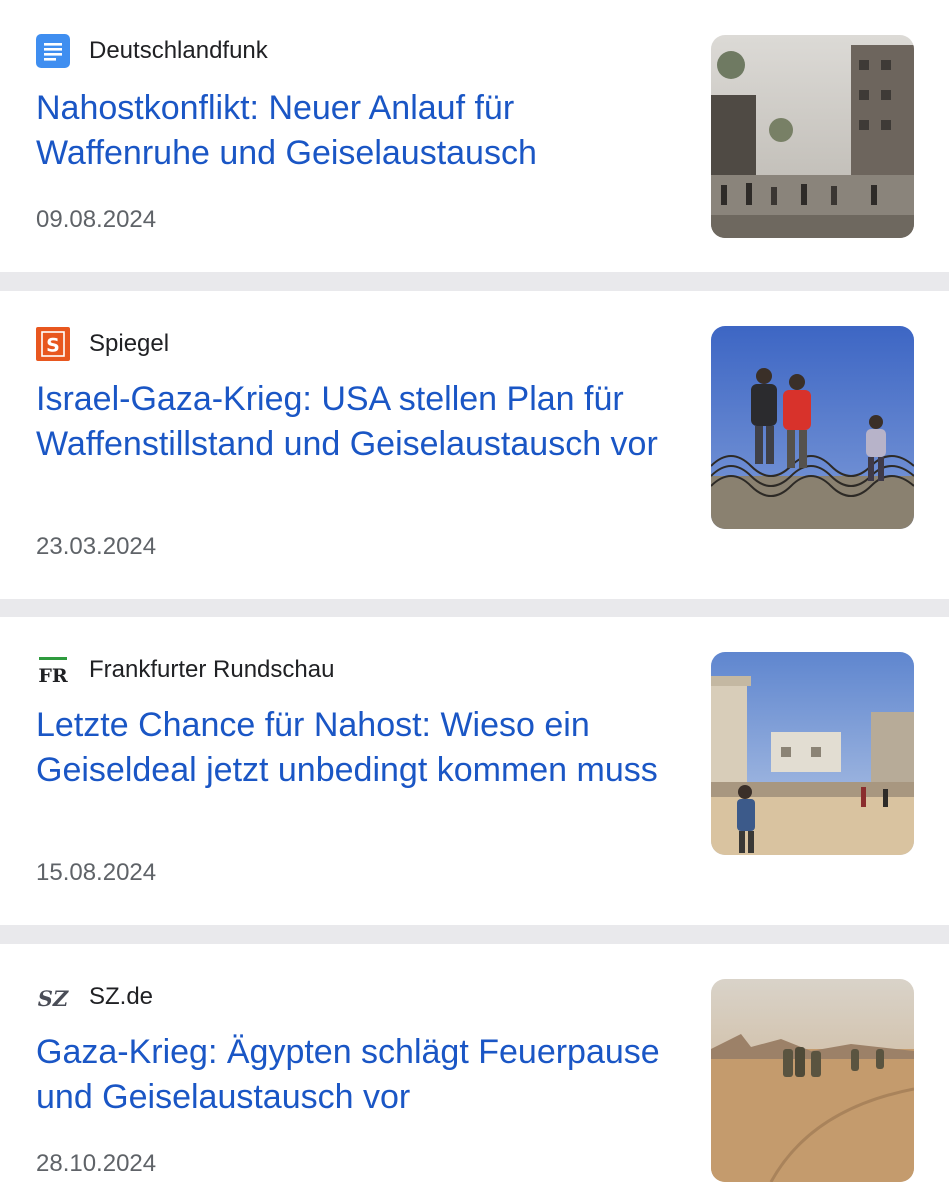  Describe the element at coordinates (212, 669) in the screenshot. I see `source-name: Frankfurter Rundschau` at that location.